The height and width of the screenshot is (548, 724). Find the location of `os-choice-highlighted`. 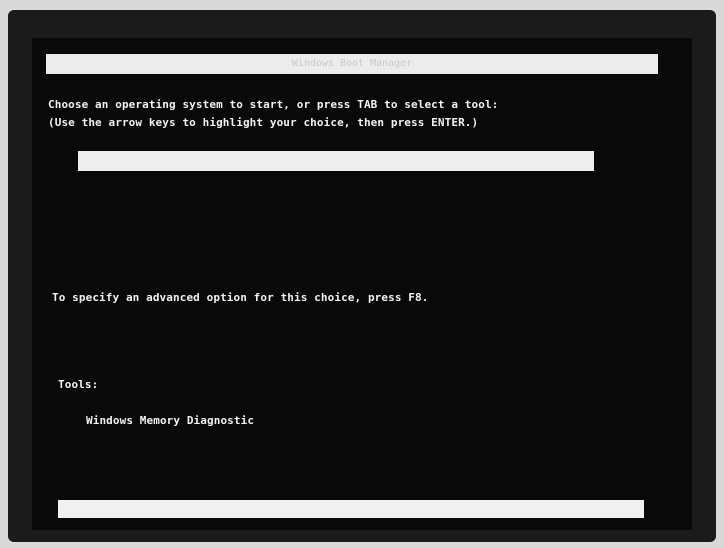

os-choice-highlighted is located at coordinates (336, 161).